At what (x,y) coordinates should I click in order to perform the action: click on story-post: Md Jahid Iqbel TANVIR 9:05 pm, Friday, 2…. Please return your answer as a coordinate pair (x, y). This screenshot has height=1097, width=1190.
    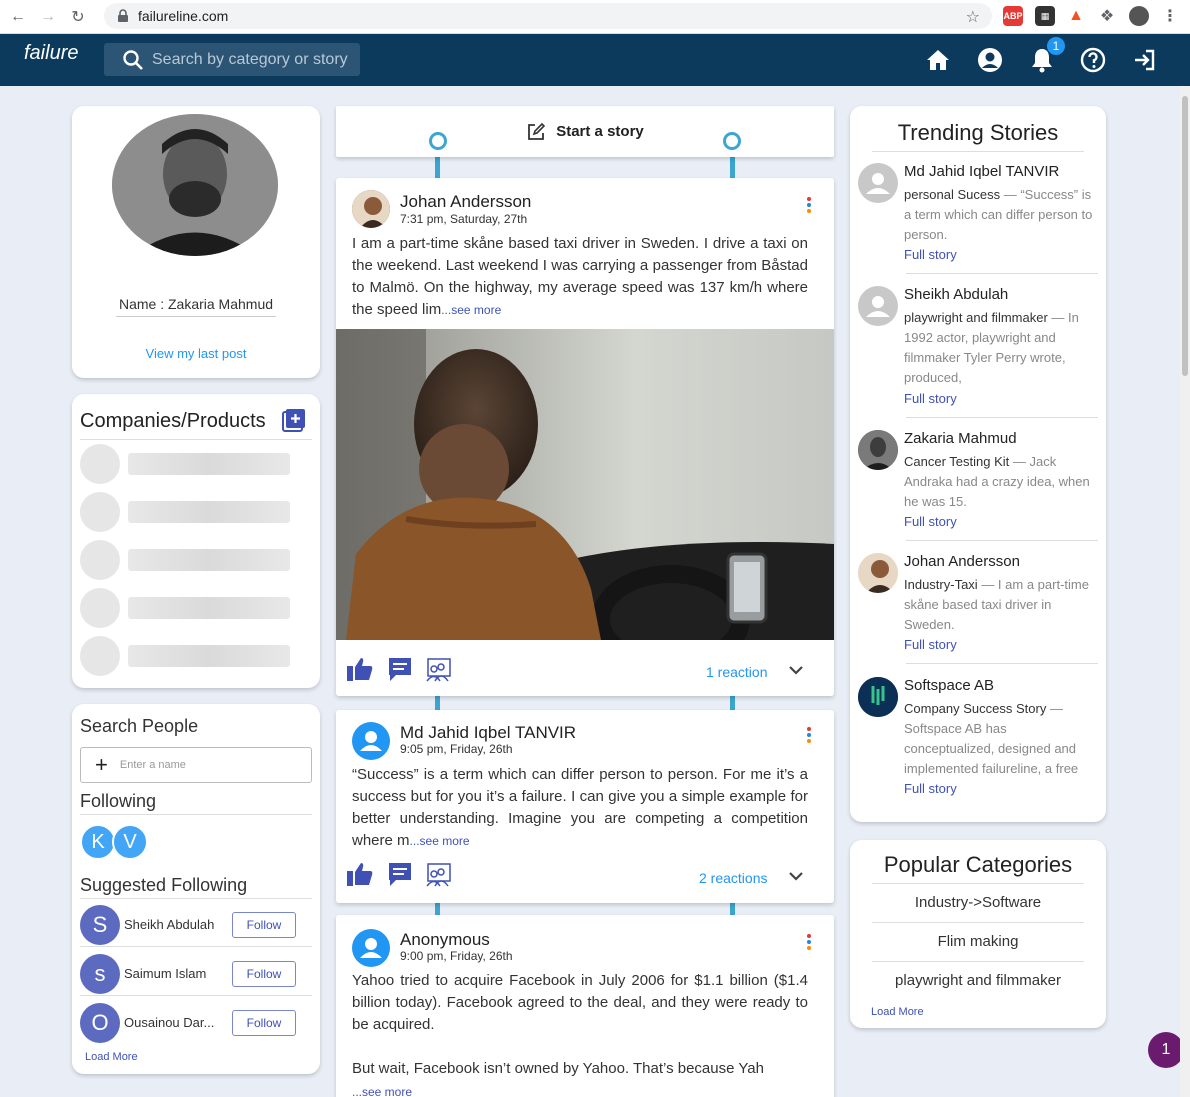
    Looking at the image, I should click on (585, 806).